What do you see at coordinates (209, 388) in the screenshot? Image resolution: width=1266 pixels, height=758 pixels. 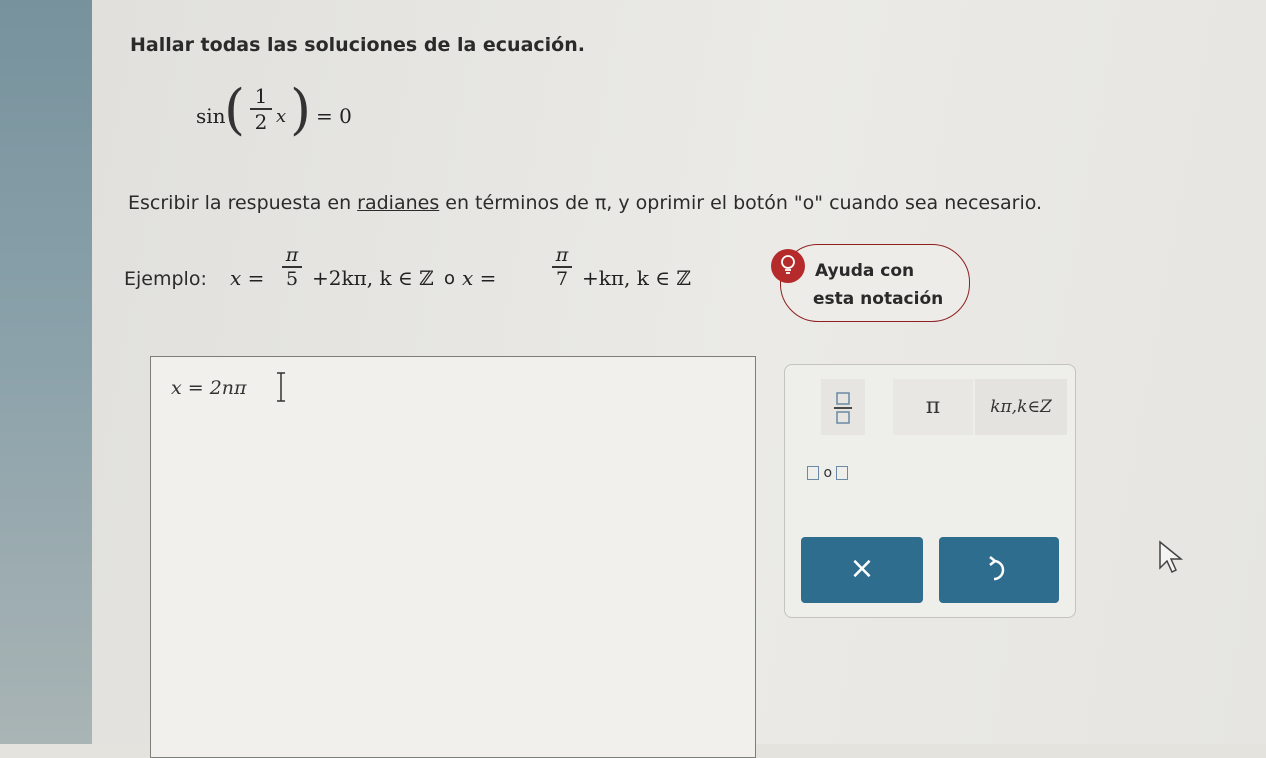 I see `answer-value: x = 2nπ` at bounding box center [209, 388].